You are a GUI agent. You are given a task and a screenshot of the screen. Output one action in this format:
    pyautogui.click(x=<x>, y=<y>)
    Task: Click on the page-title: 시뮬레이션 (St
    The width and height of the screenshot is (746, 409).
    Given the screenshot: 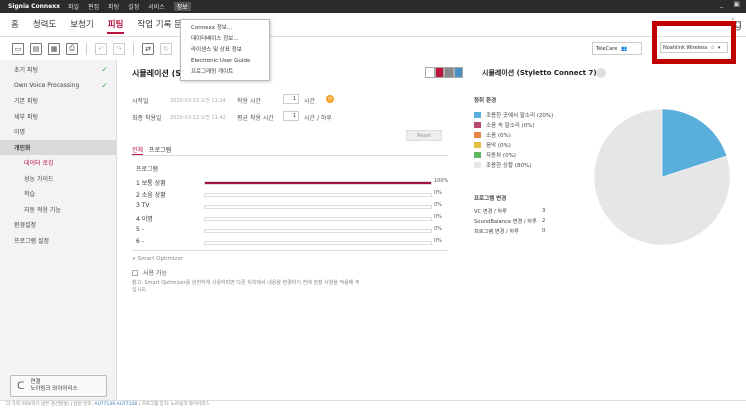 What is the action you would take?
    pyautogui.click(x=158, y=73)
    